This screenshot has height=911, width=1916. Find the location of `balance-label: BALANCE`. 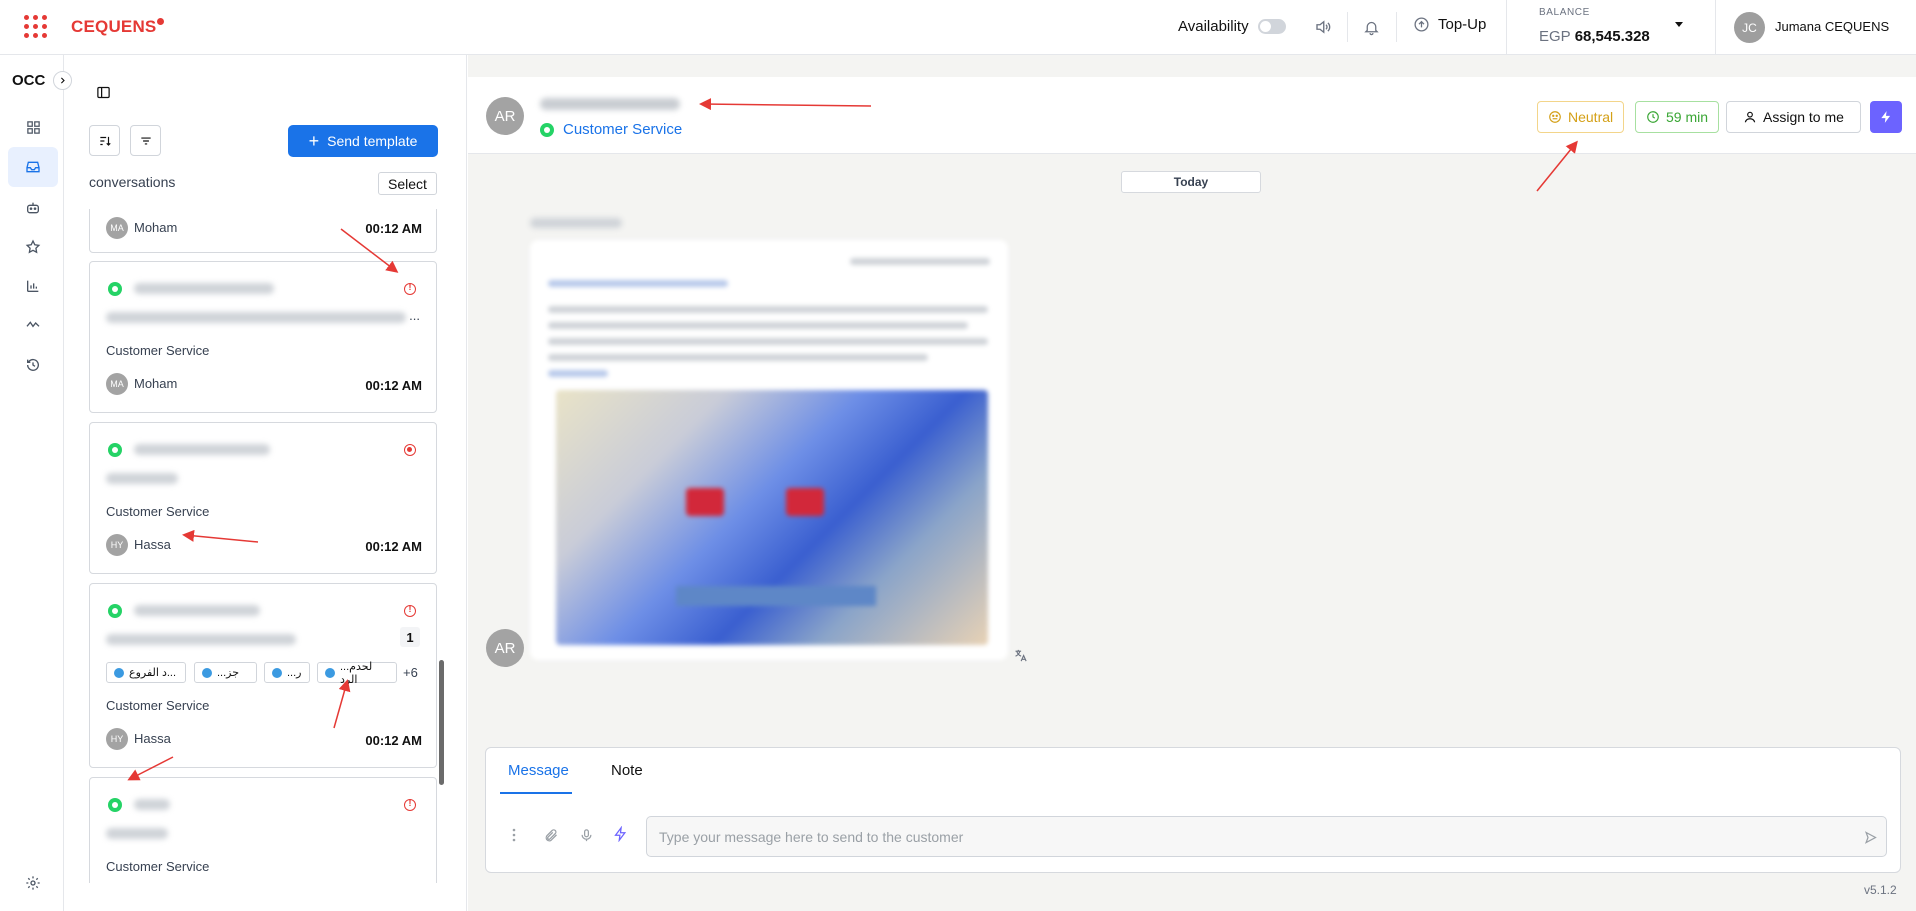

balance-label: BALANCE is located at coordinates (1564, 12).